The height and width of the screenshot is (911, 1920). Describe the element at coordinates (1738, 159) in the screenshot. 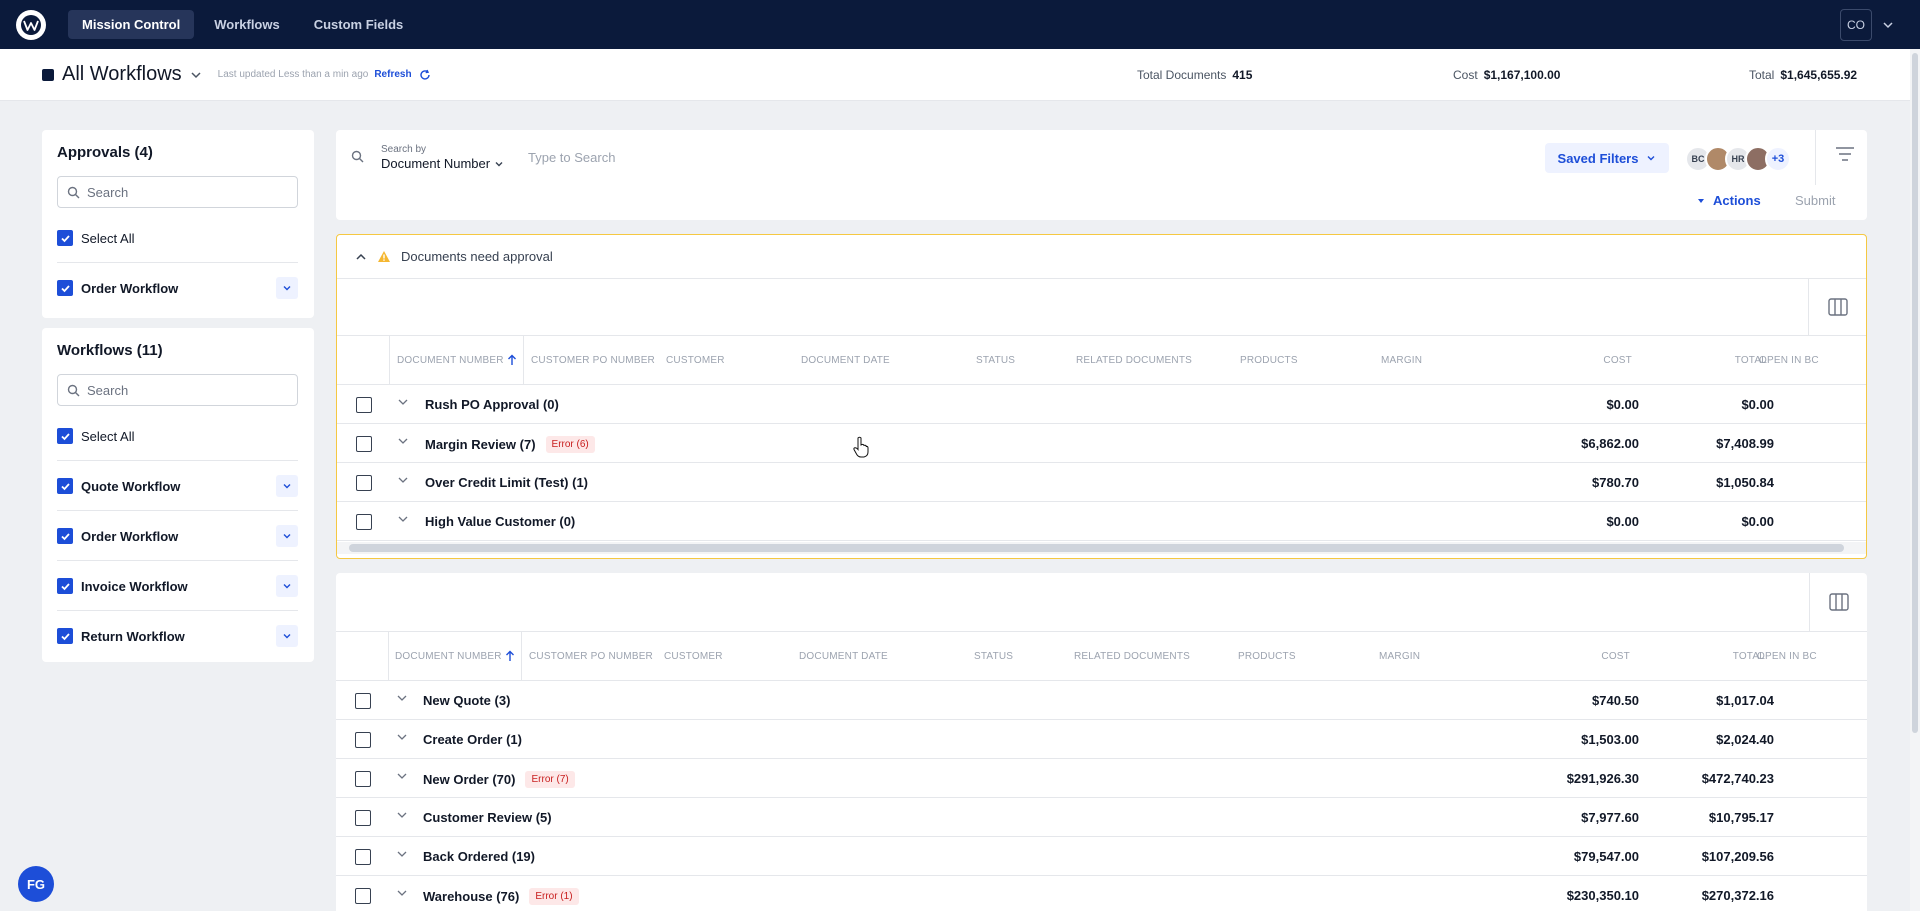

I see `user-avatars: BC HR +3` at that location.